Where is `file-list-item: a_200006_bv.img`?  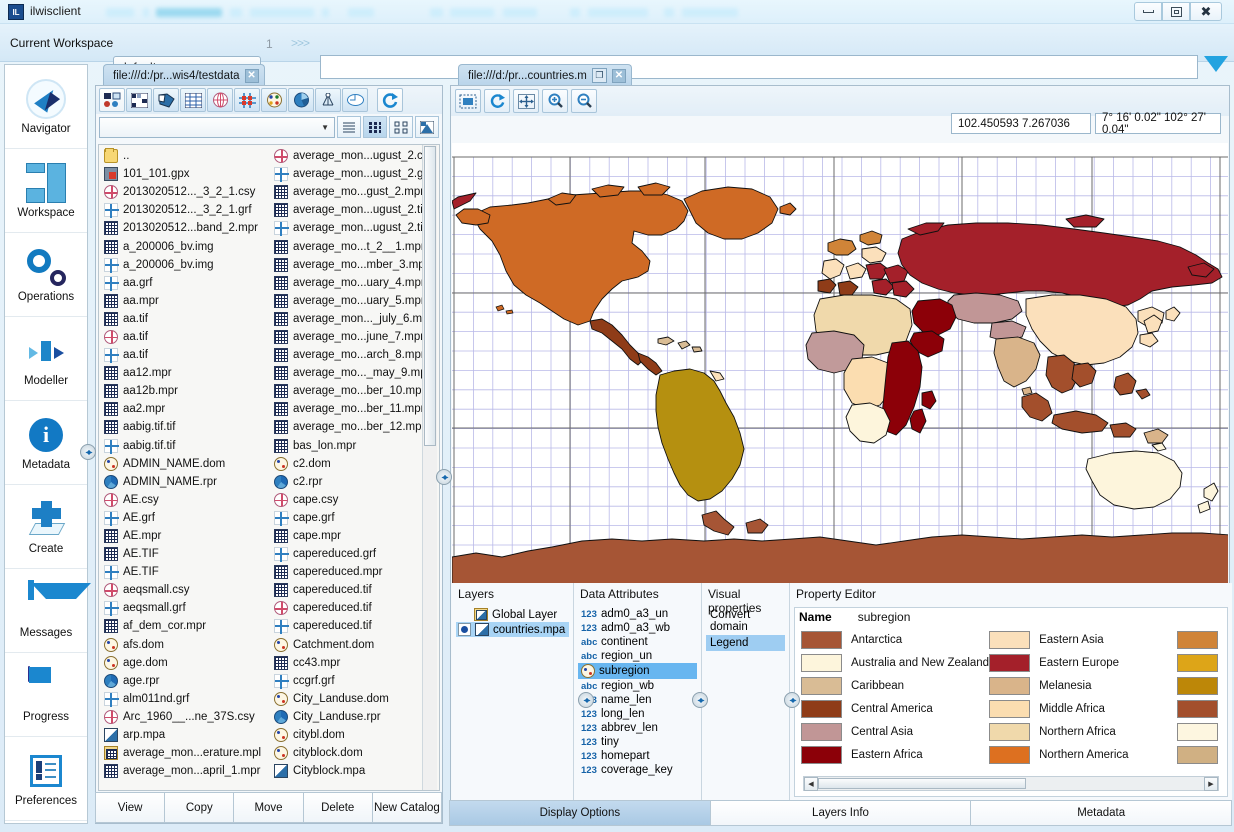
file-list-item: a_200006_bv.img is located at coordinates (185, 246).